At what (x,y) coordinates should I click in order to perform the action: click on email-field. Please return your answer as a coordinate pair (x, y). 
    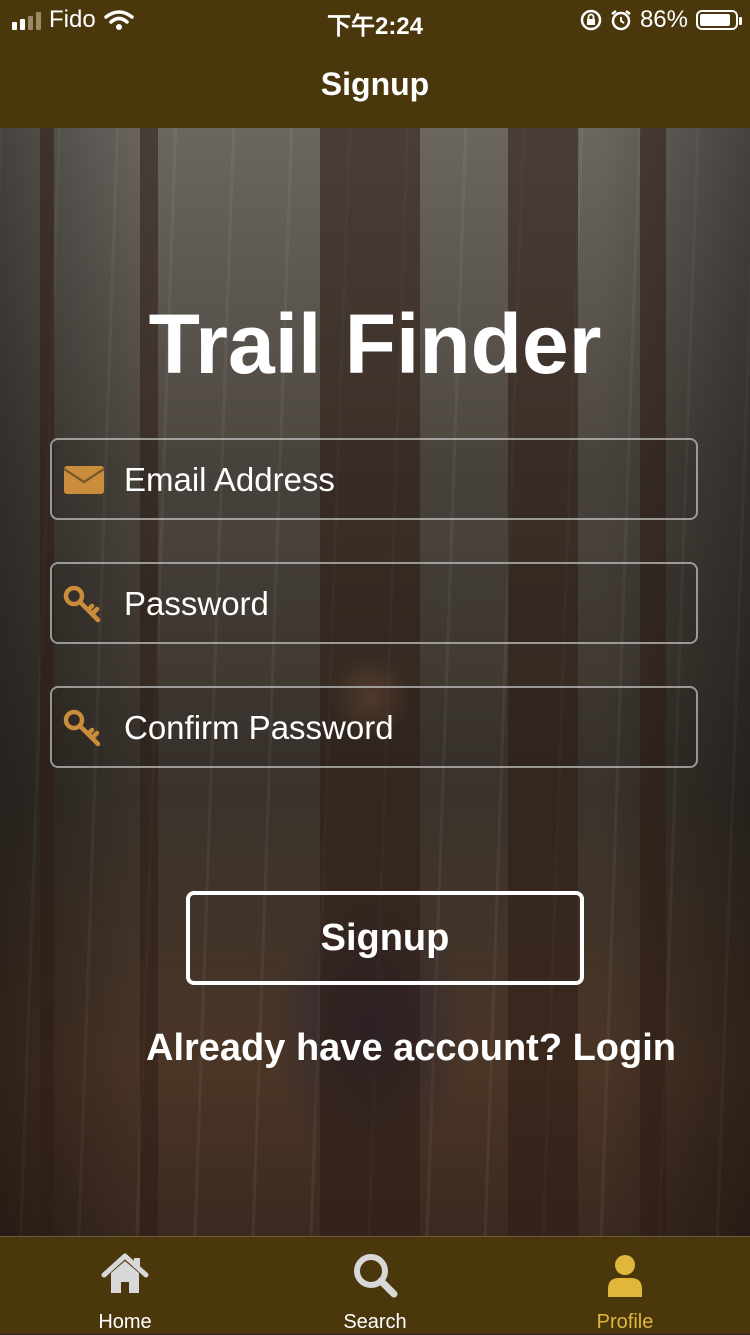
    Looking at the image, I should click on (374, 479).